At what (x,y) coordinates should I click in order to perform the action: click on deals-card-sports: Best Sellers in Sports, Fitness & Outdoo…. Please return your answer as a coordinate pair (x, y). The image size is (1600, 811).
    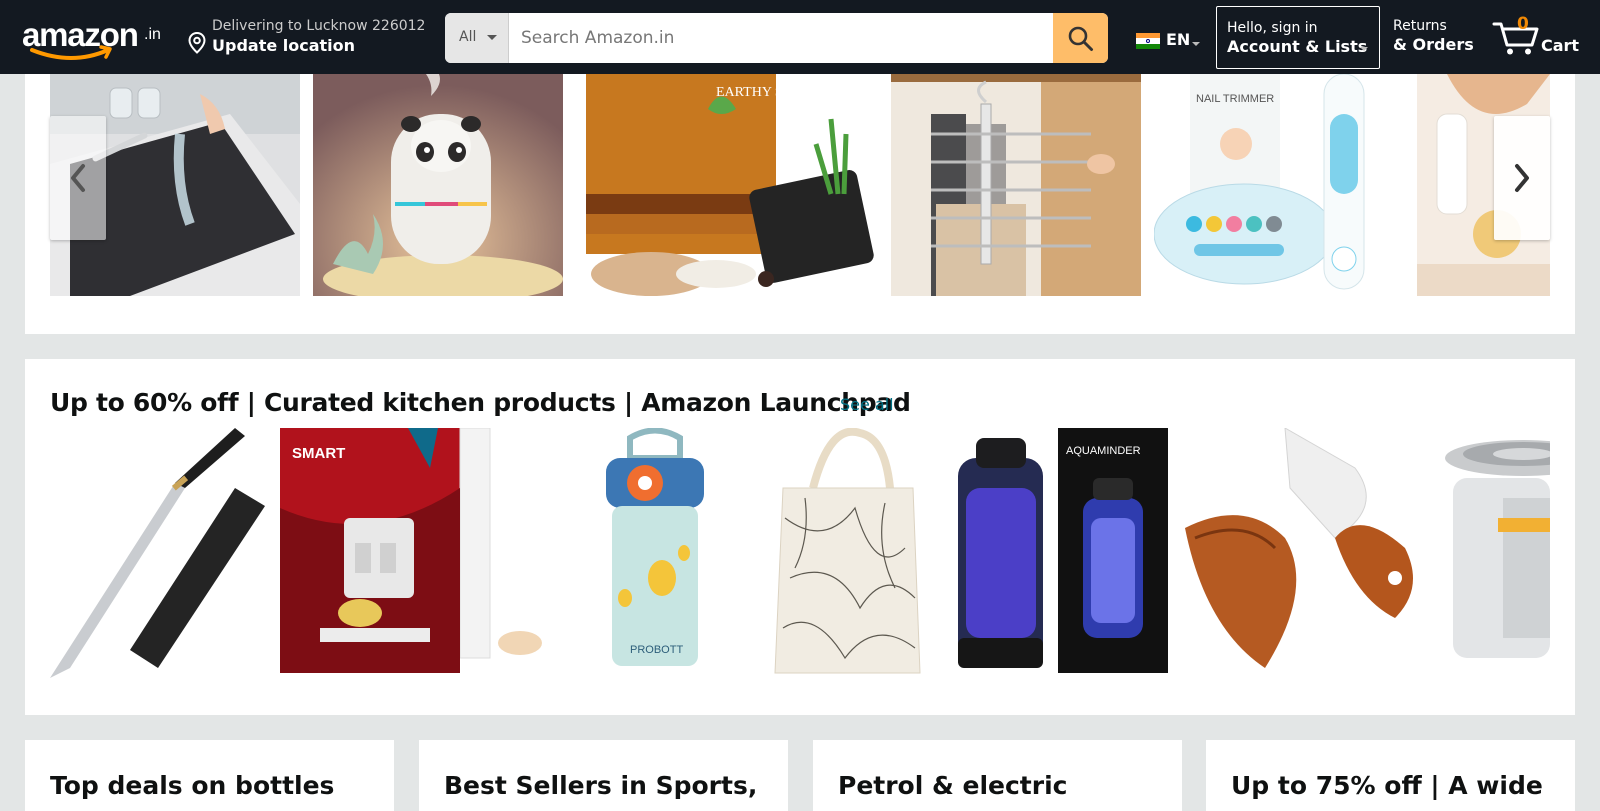
    Looking at the image, I should click on (603, 775).